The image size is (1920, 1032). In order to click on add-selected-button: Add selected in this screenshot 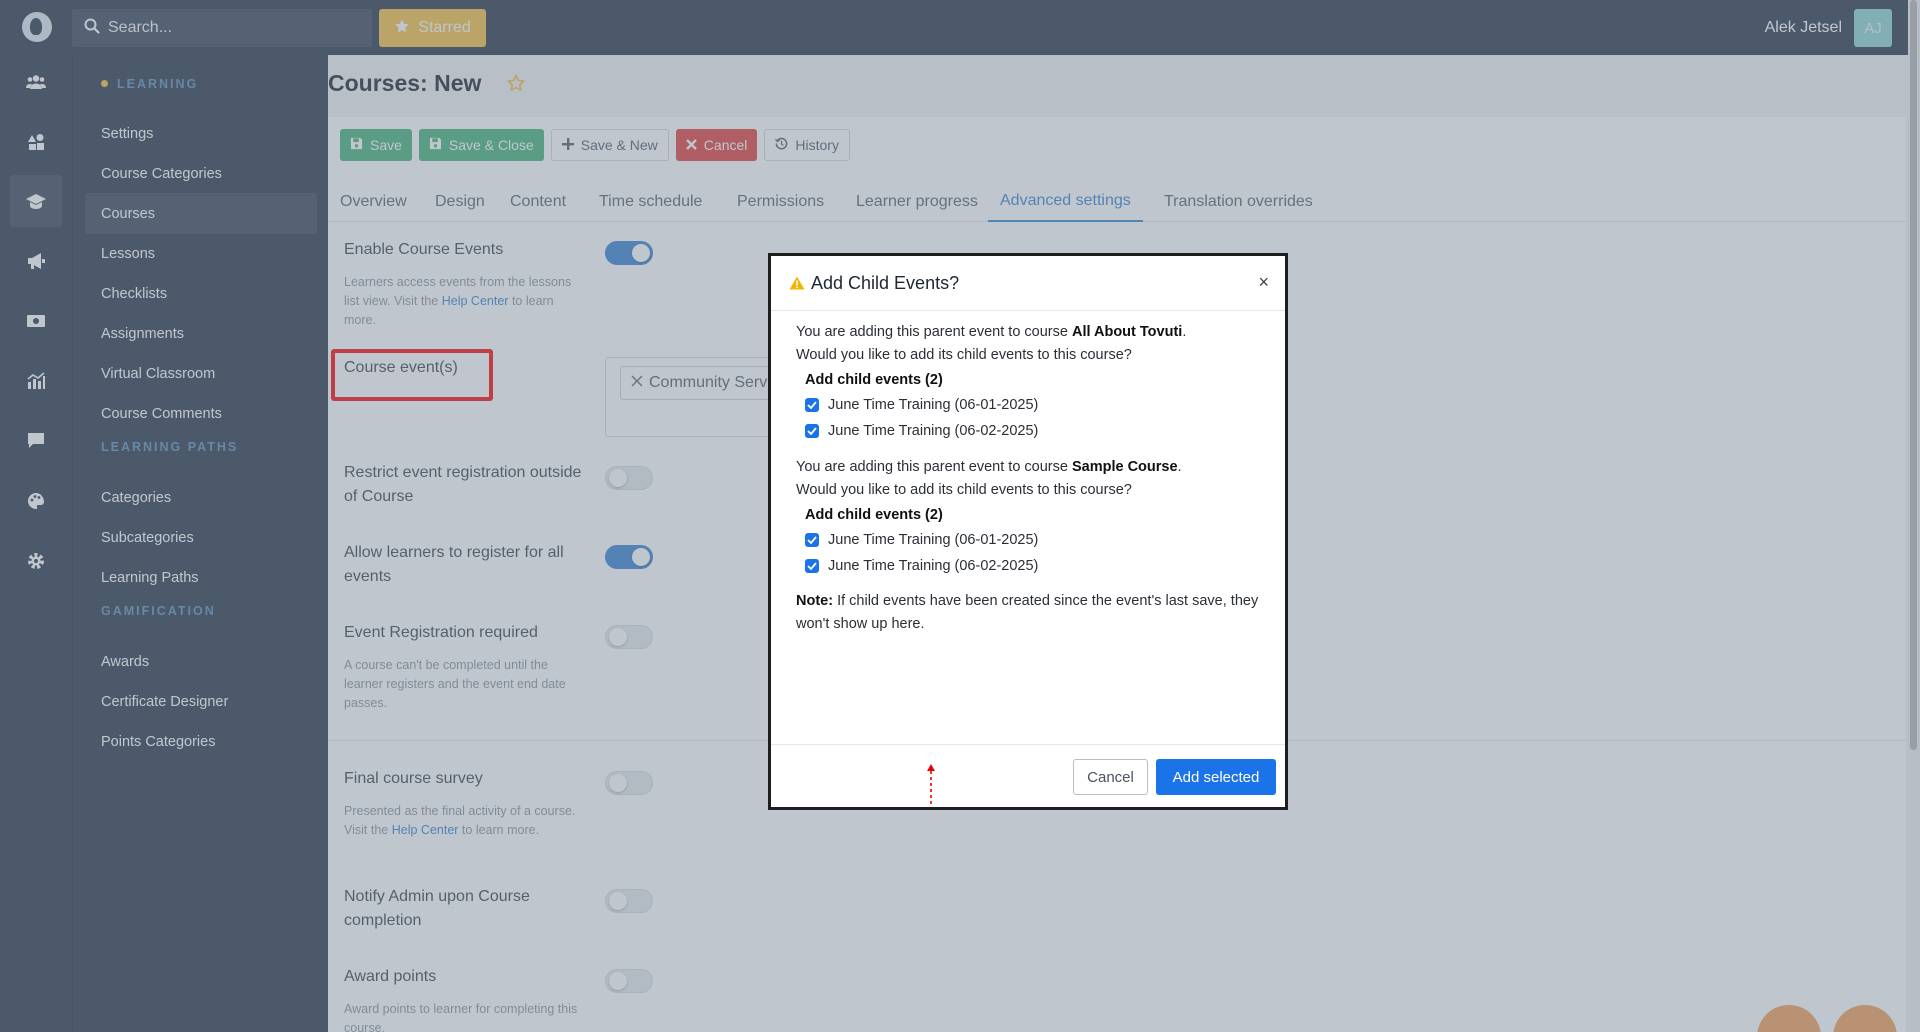, I will do `click(1216, 777)`.